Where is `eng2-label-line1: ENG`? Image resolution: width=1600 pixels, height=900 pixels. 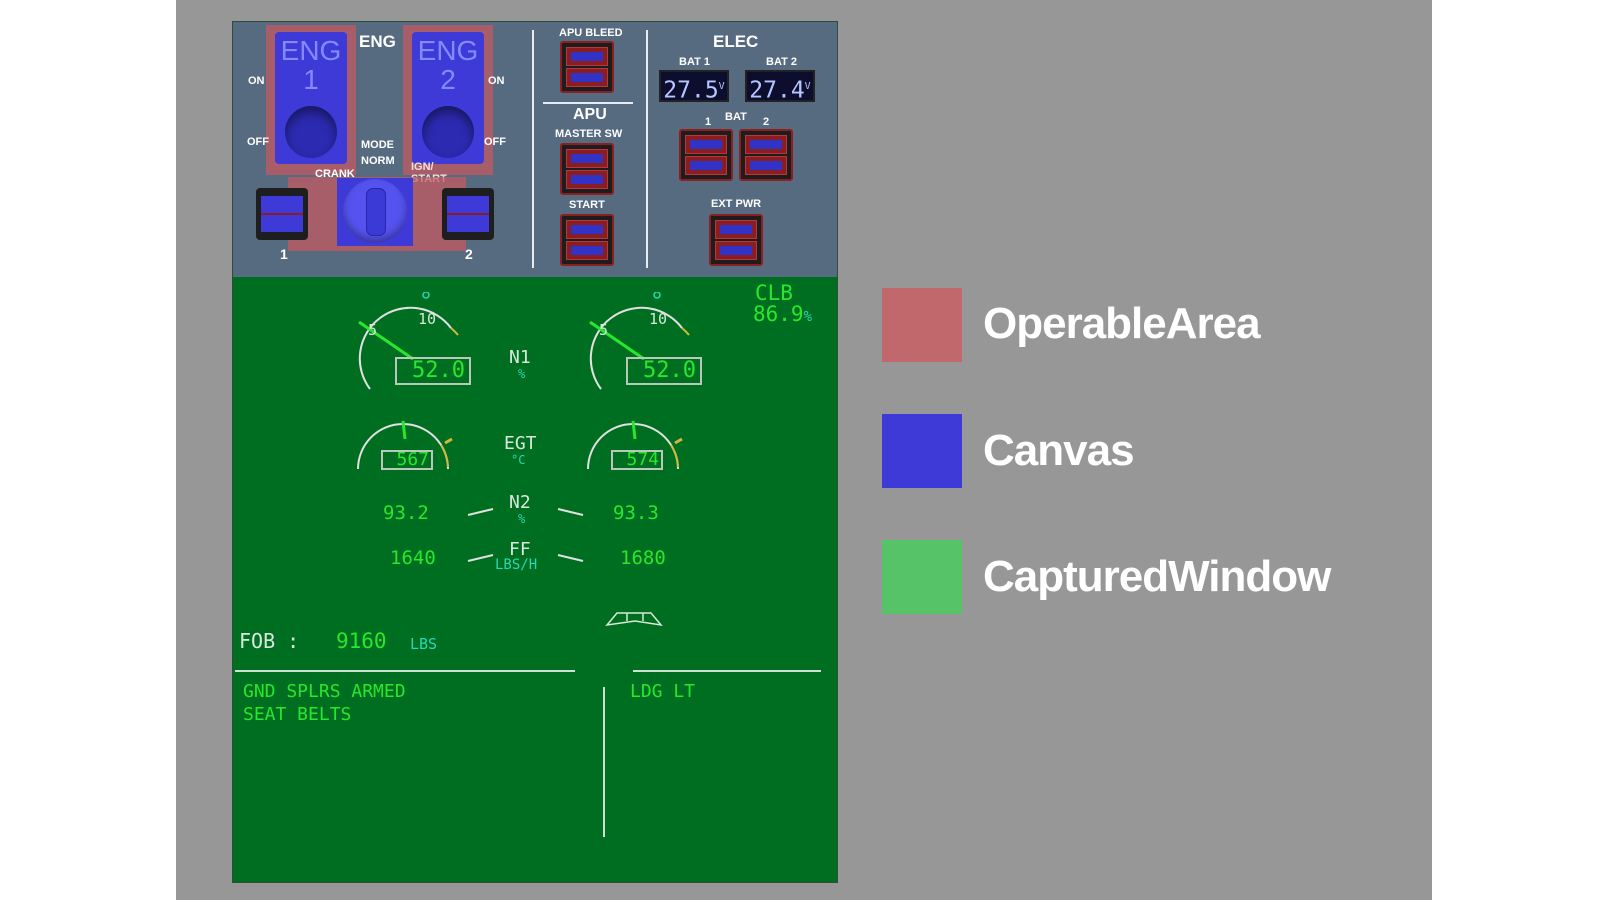
eng2-label-line1: ENG is located at coordinates (448, 50).